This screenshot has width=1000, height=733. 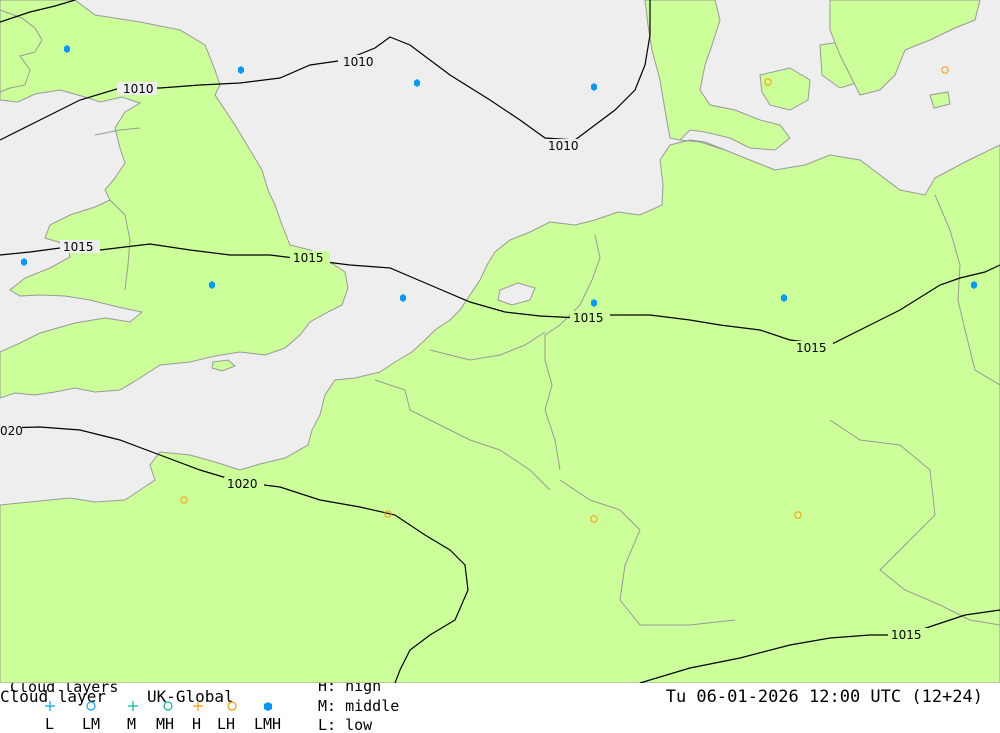 I want to click on legend-code: LMH, so click(x=267, y=724).